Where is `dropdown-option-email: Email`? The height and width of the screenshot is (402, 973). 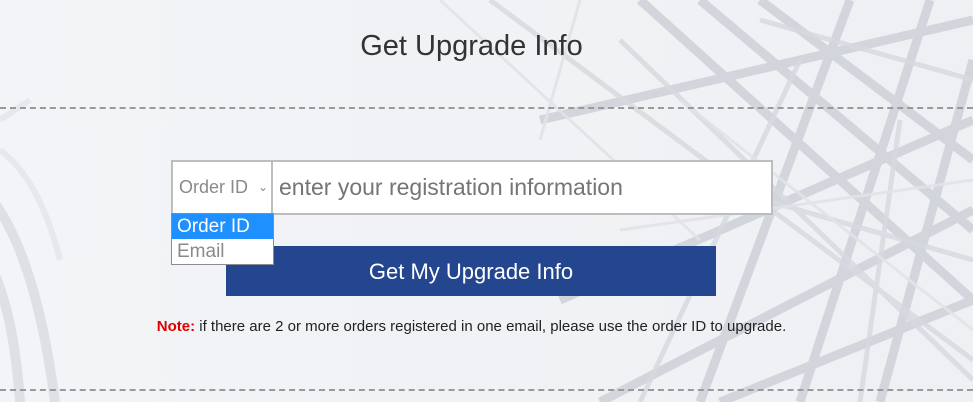 dropdown-option-email: Email is located at coordinates (222, 251).